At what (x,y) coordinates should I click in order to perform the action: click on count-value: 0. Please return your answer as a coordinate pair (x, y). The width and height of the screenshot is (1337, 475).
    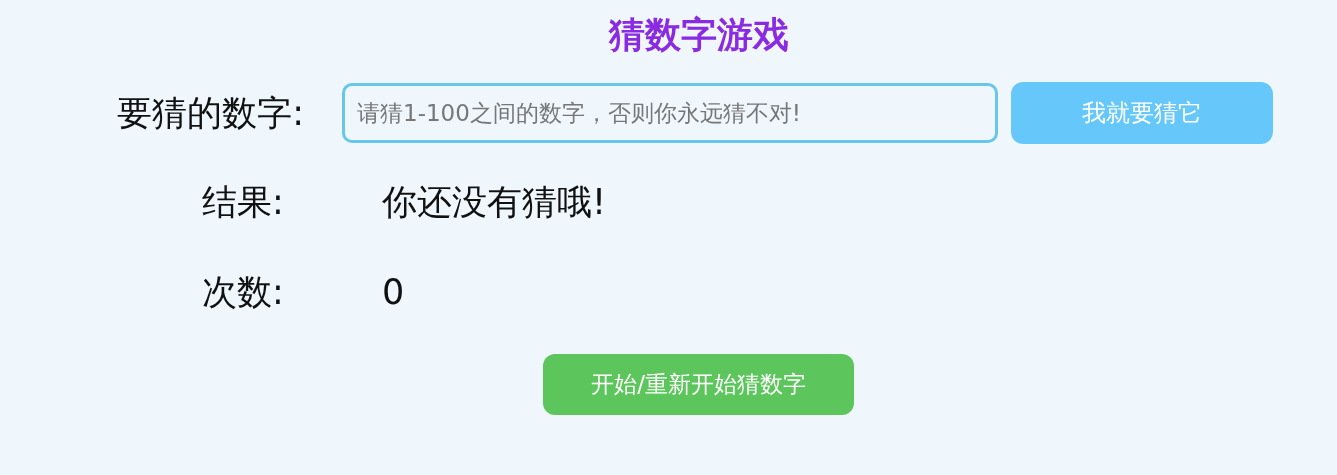
    Looking at the image, I should click on (393, 292).